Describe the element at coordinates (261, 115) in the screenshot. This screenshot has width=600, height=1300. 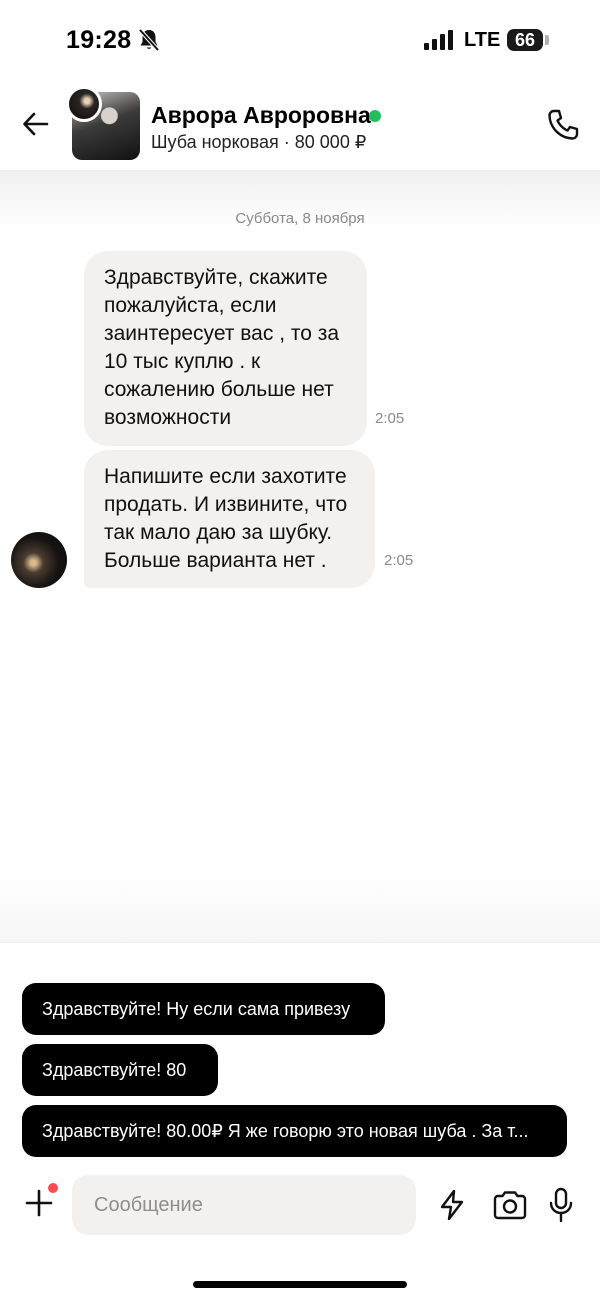
I see `contact-name: Аврора Авроровна` at that location.